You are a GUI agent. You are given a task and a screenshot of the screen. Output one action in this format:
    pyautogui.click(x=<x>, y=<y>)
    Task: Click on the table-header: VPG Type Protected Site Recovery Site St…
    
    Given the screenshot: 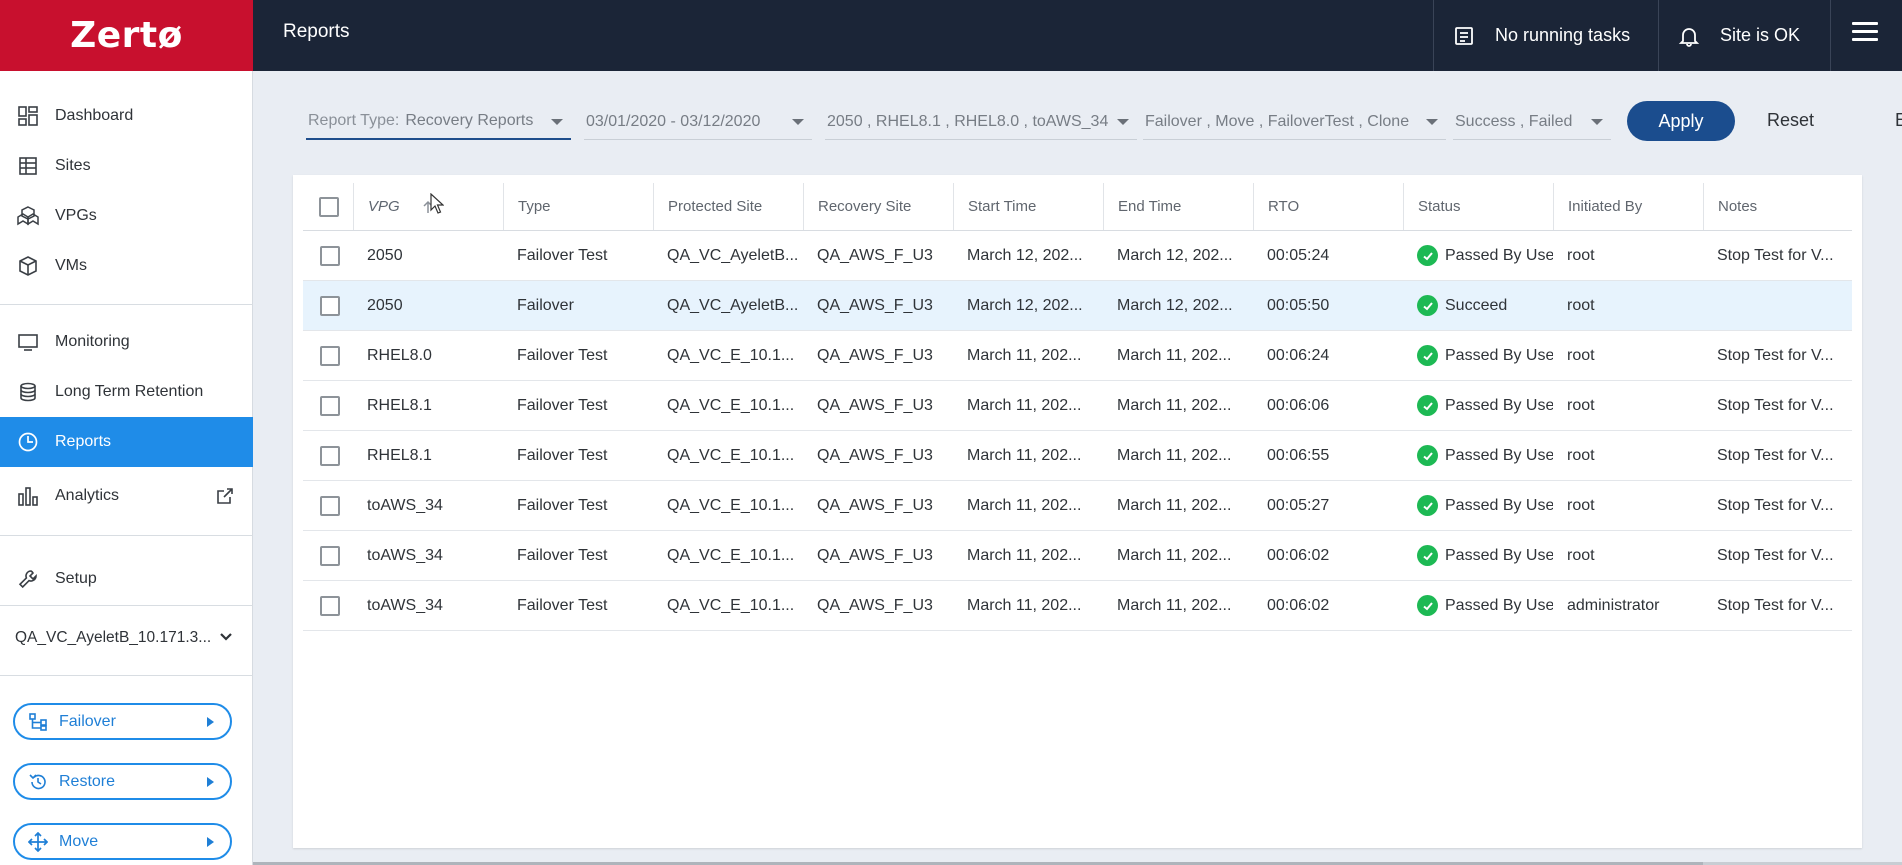 What is the action you would take?
    pyautogui.click(x=1077, y=207)
    